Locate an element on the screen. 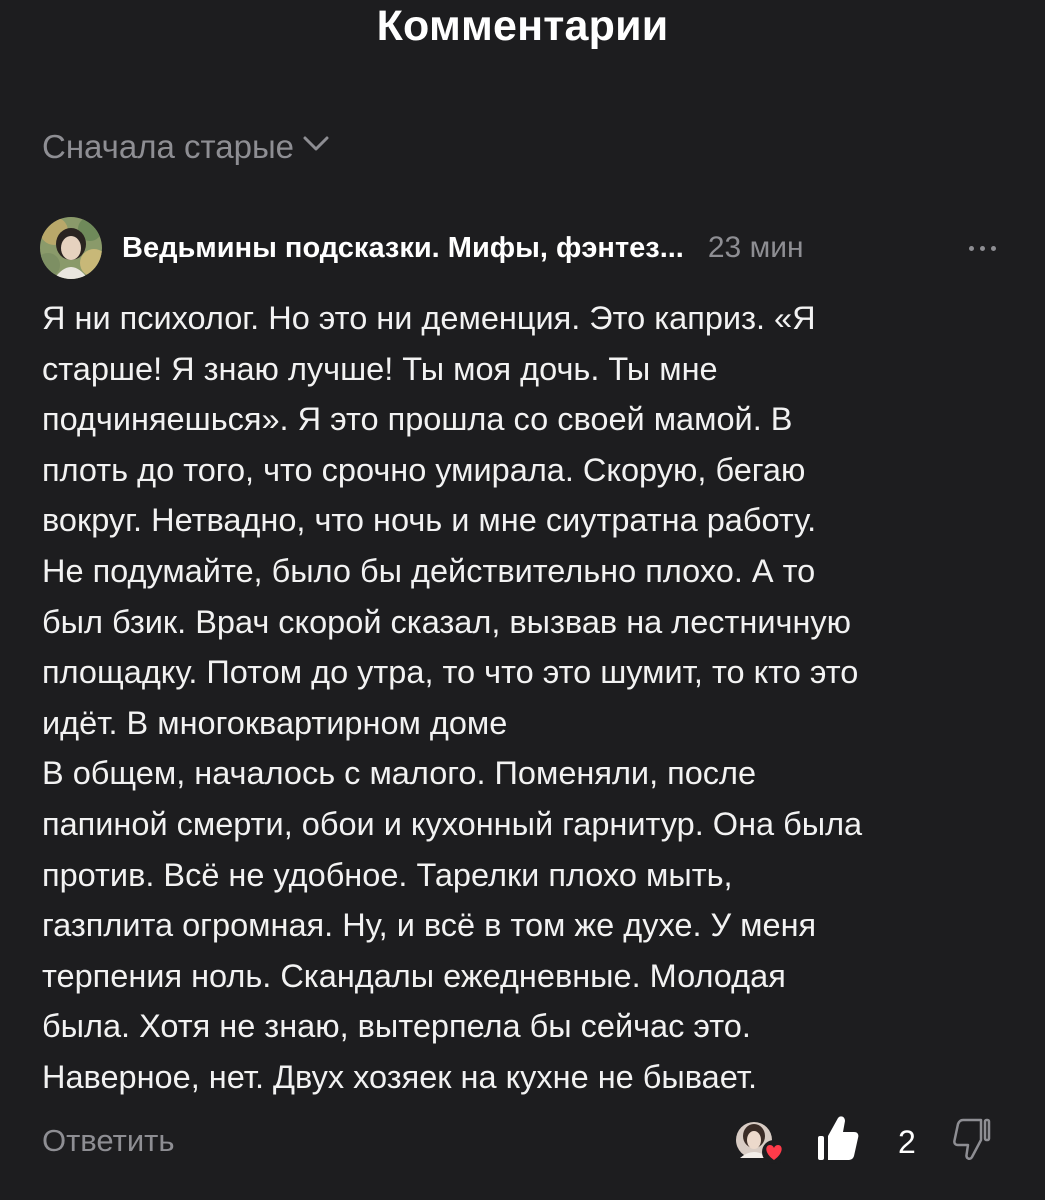 Image resolution: width=1045 pixels, height=1200 pixels. sort-dropdown: Сначала старые is located at coordinates (186, 147).